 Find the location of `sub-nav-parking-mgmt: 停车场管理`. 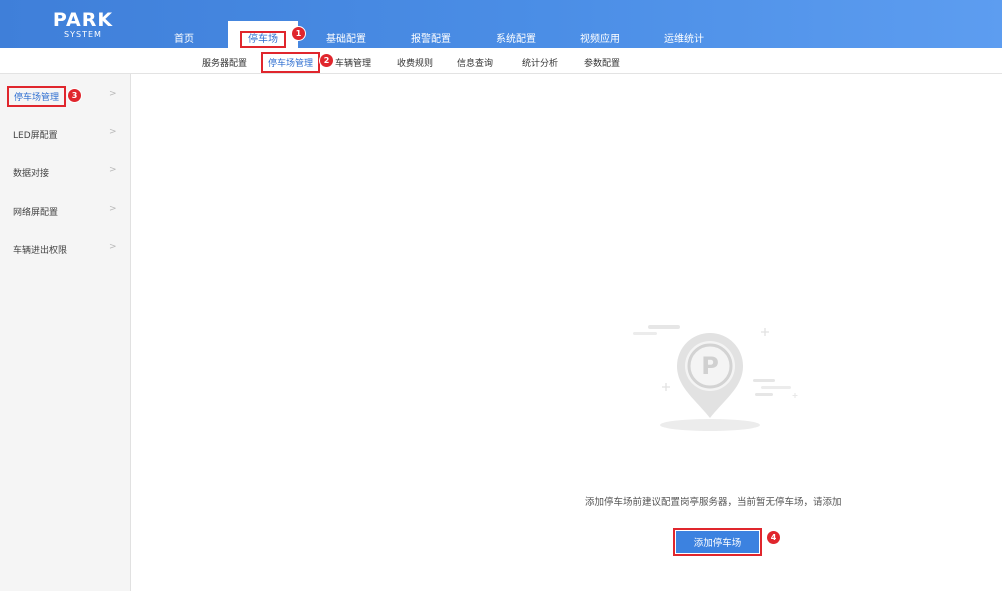

sub-nav-parking-mgmt: 停车场管理 is located at coordinates (291, 62).